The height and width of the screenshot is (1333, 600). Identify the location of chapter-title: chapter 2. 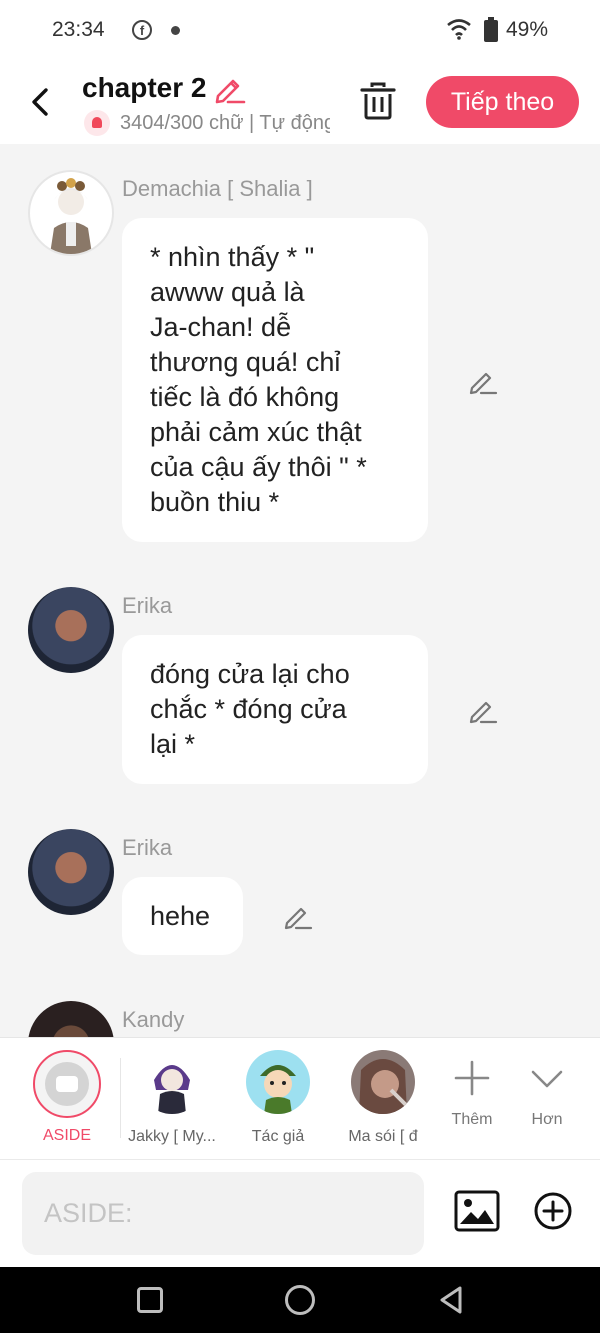
(144, 88).